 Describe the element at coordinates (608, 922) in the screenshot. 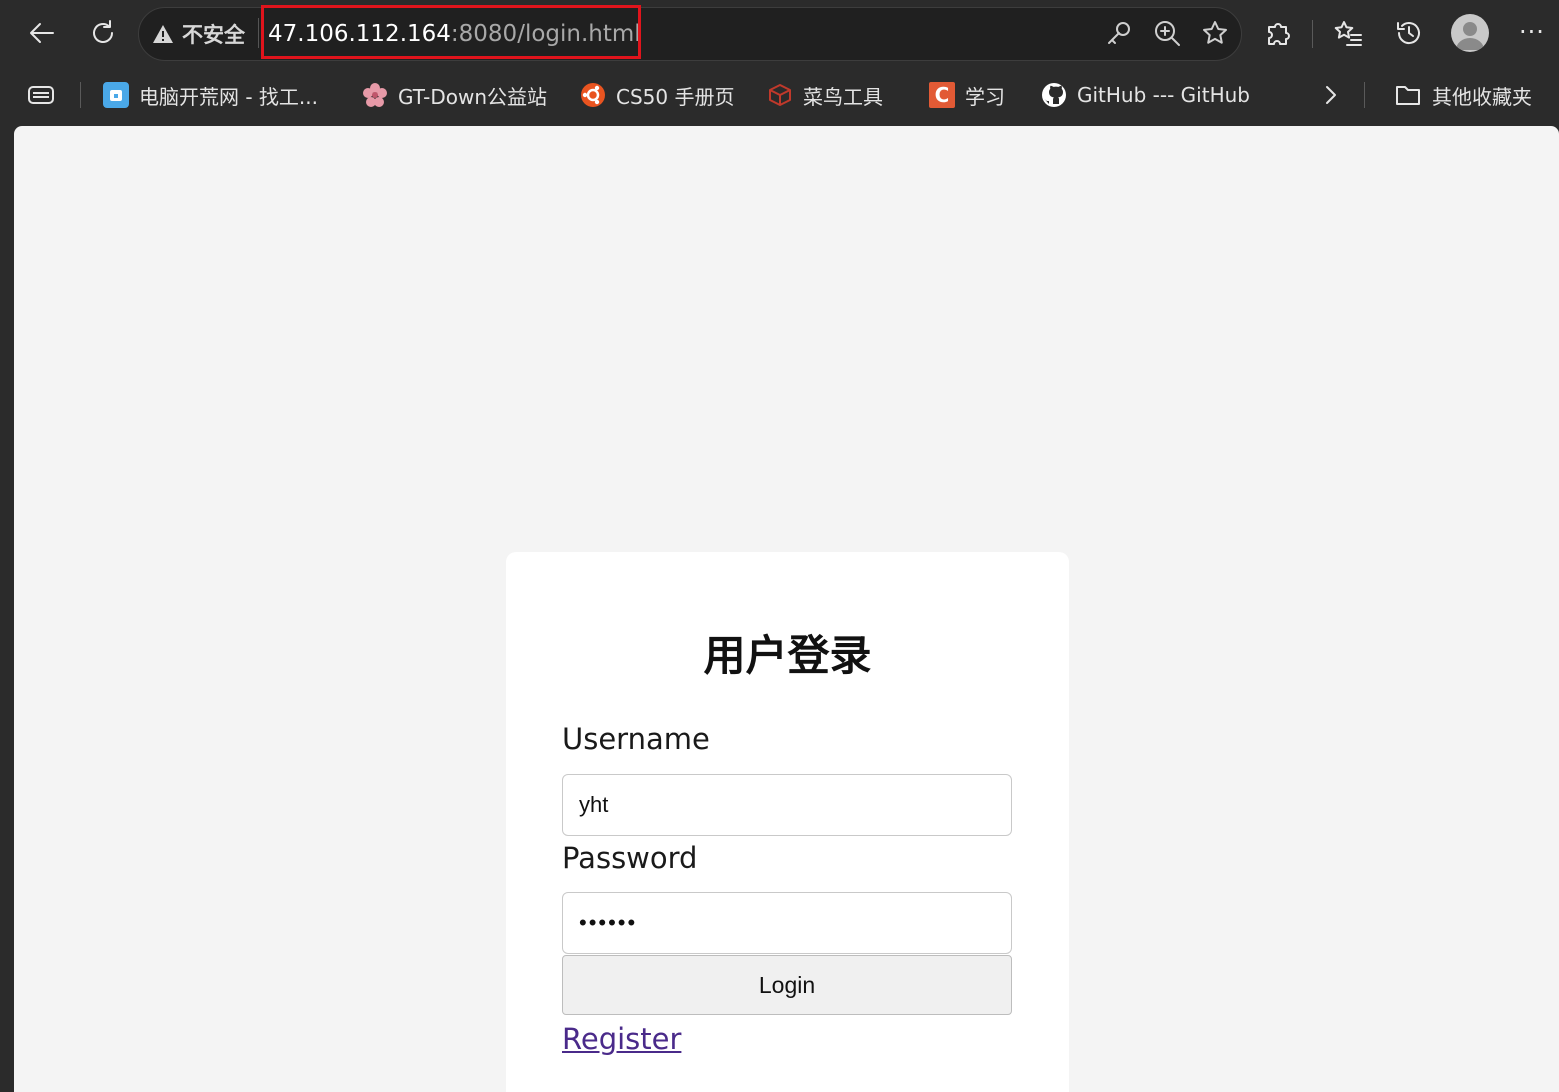

I see `password-mask: ••••••` at that location.